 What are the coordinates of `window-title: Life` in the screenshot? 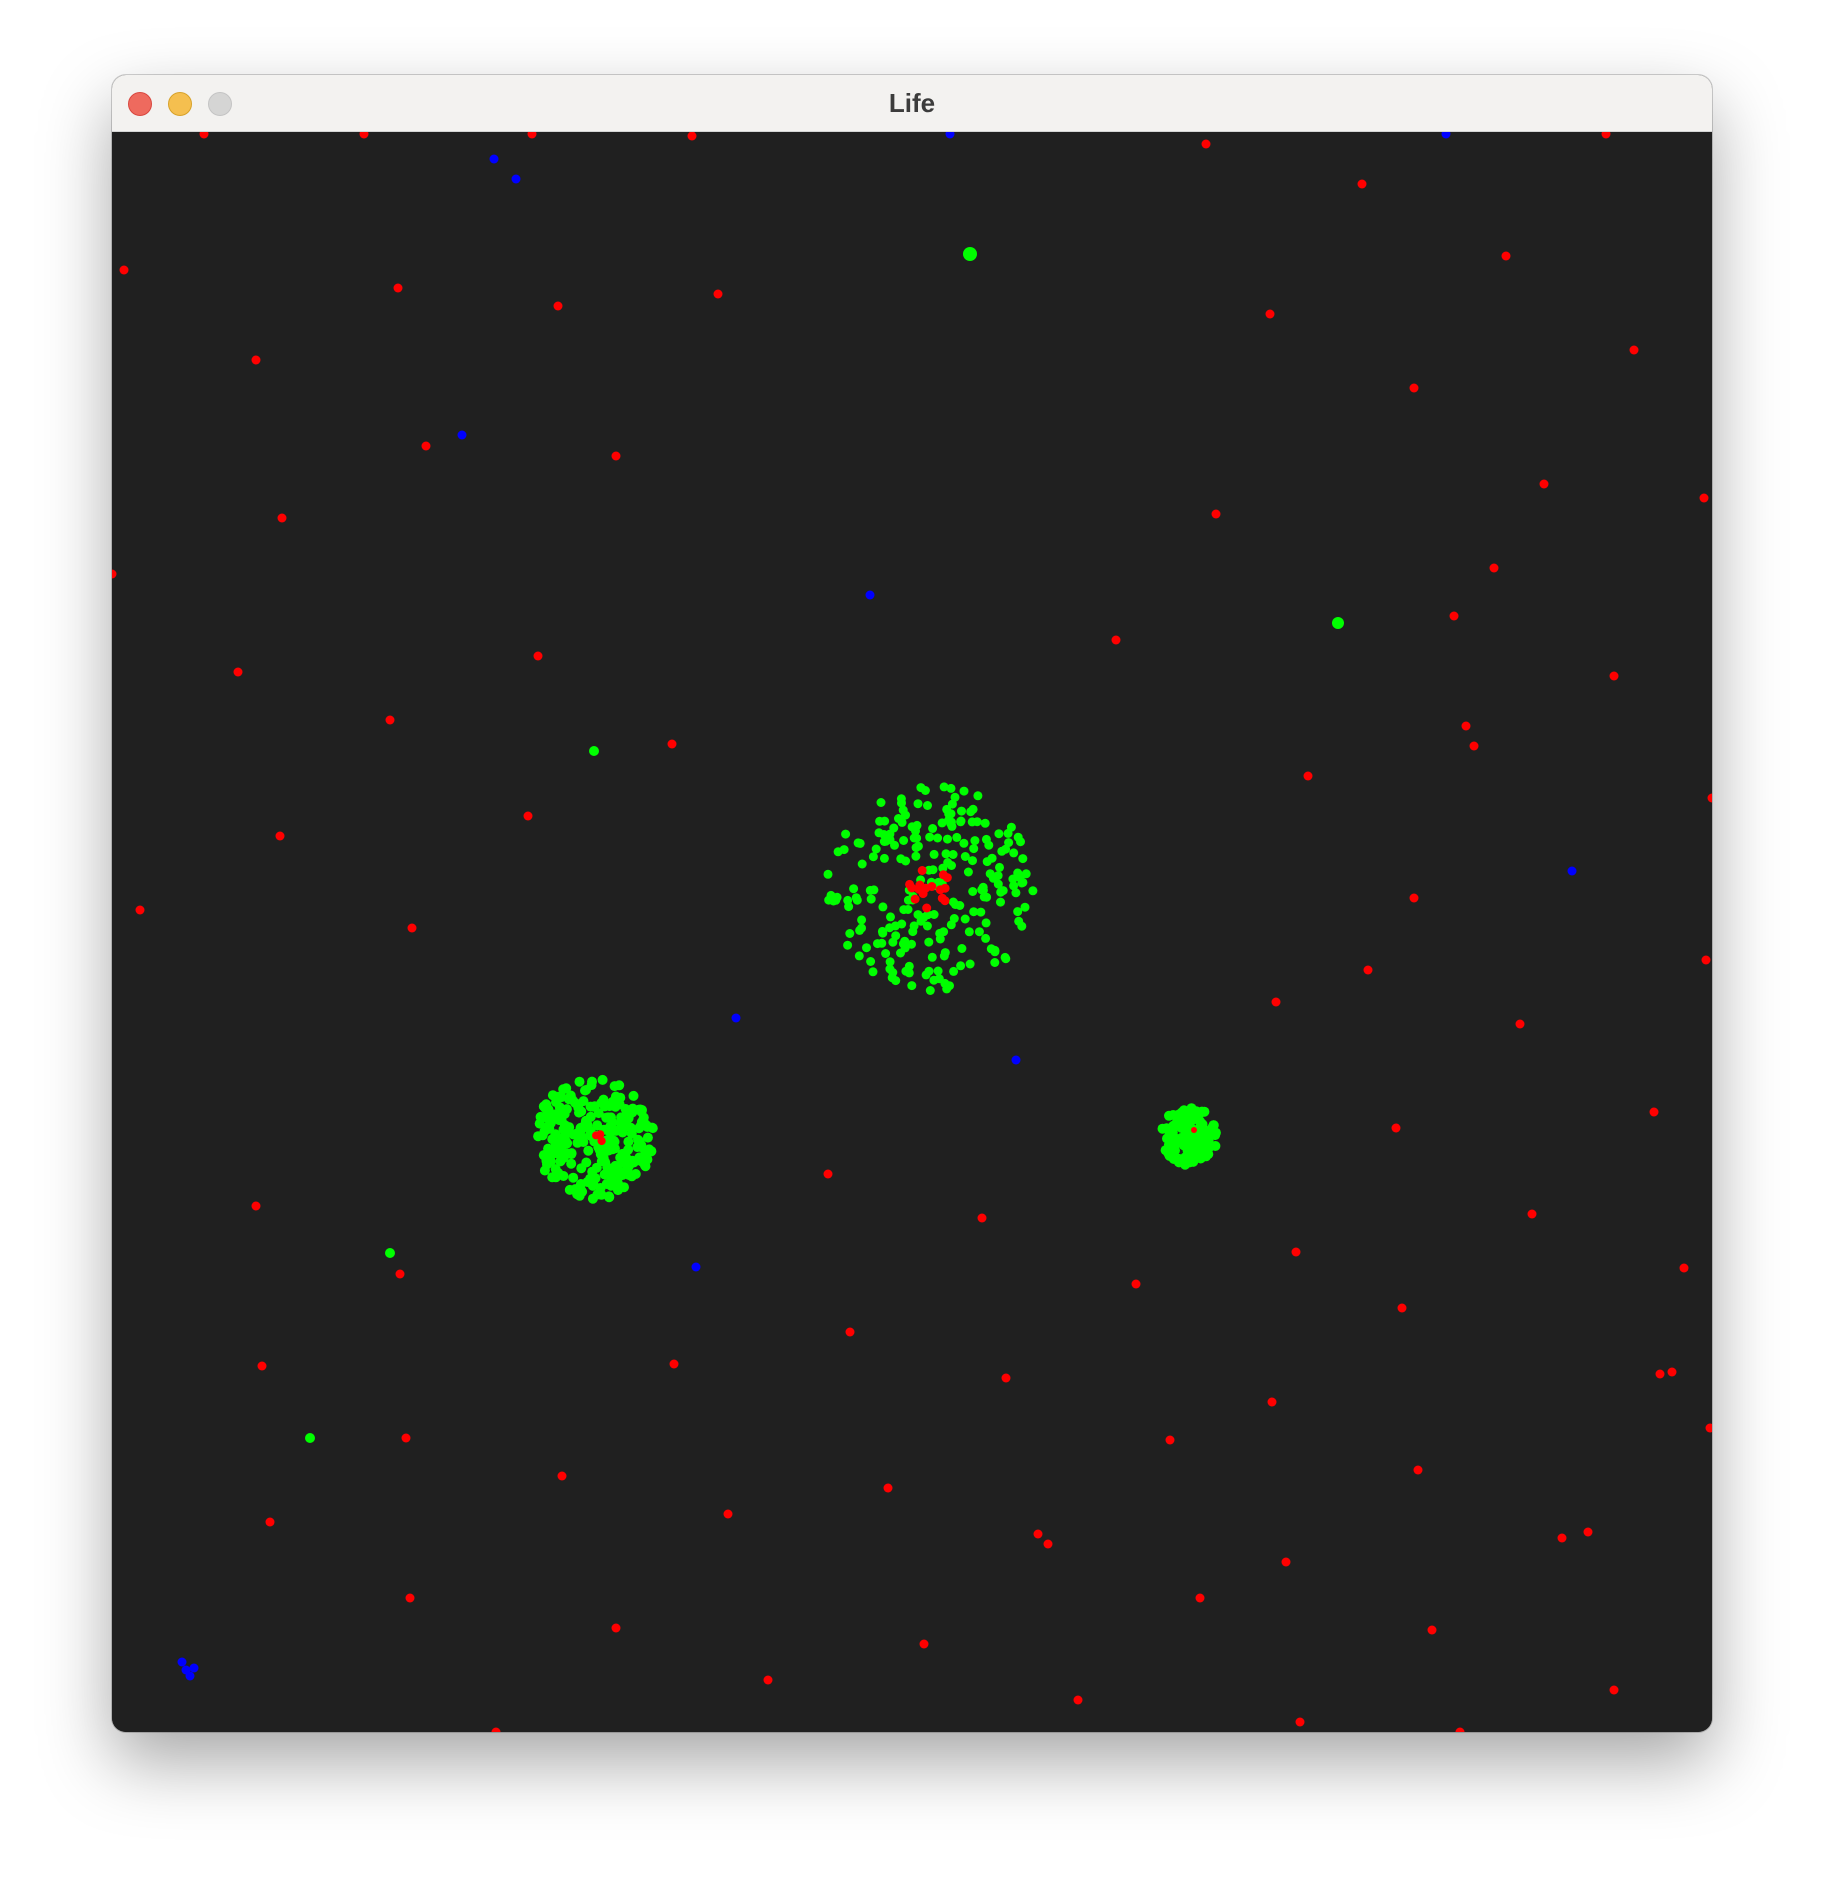 It's located at (912, 103).